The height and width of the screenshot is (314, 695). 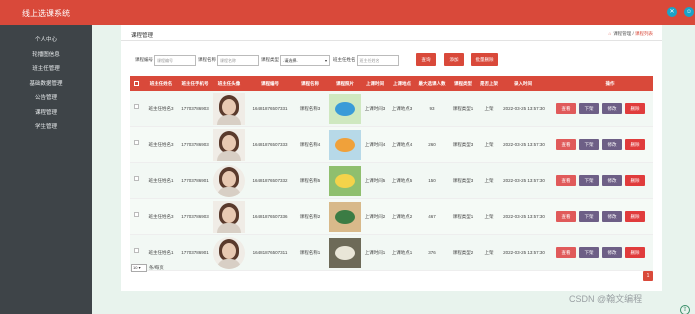 What do you see at coordinates (310, 108) in the screenshot?
I see `course-name: 课程名称3` at bounding box center [310, 108].